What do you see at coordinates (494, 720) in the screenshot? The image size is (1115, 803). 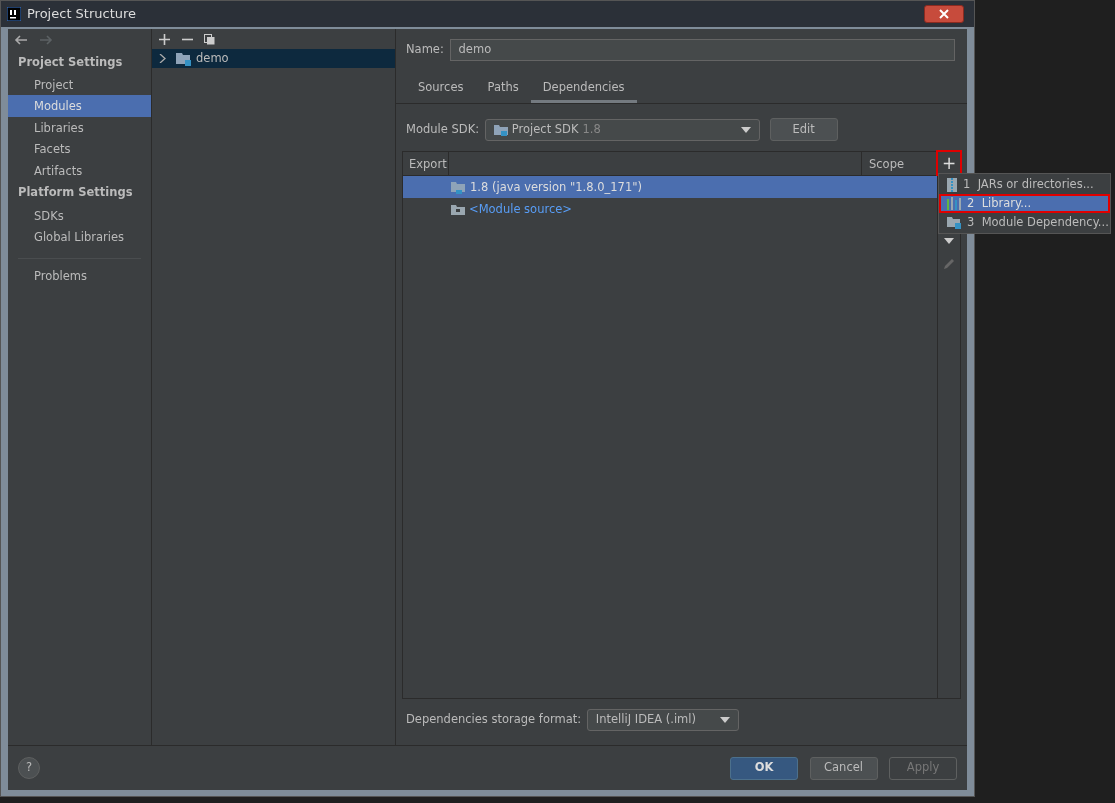 I see `storage-format-label: Dependencies storage format:` at bounding box center [494, 720].